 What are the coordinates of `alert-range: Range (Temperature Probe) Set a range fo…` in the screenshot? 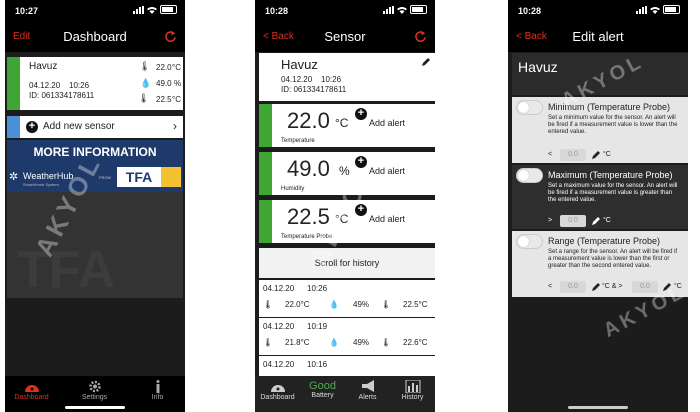 It's located at (600, 264).